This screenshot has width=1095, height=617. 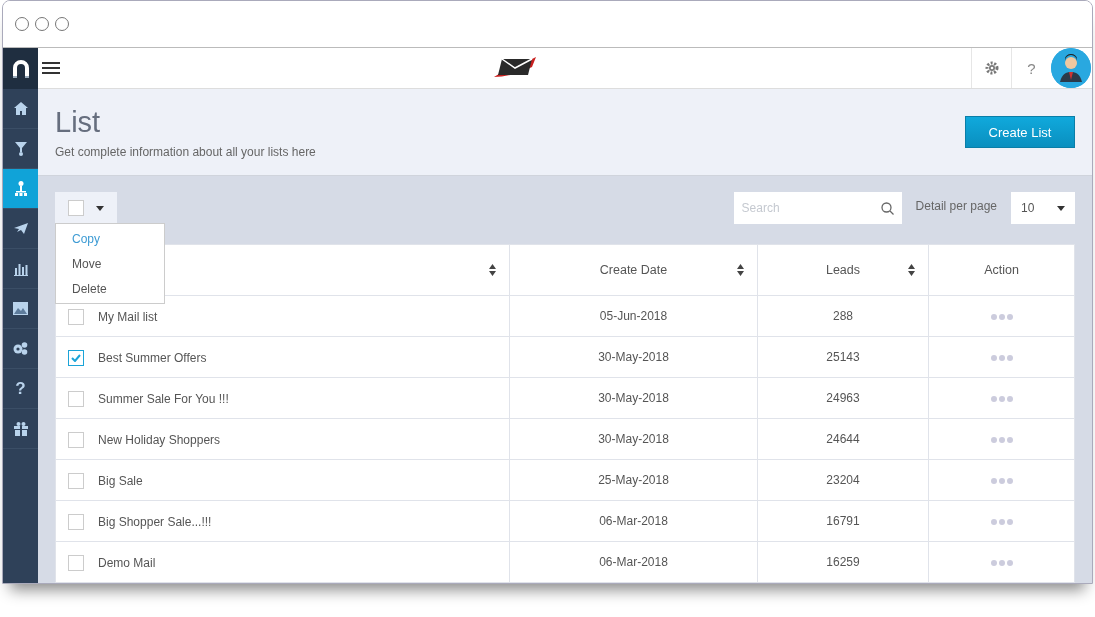 What do you see at coordinates (843, 480) in the screenshot?
I see `table-cell: 23204` at bounding box center [843, 480].